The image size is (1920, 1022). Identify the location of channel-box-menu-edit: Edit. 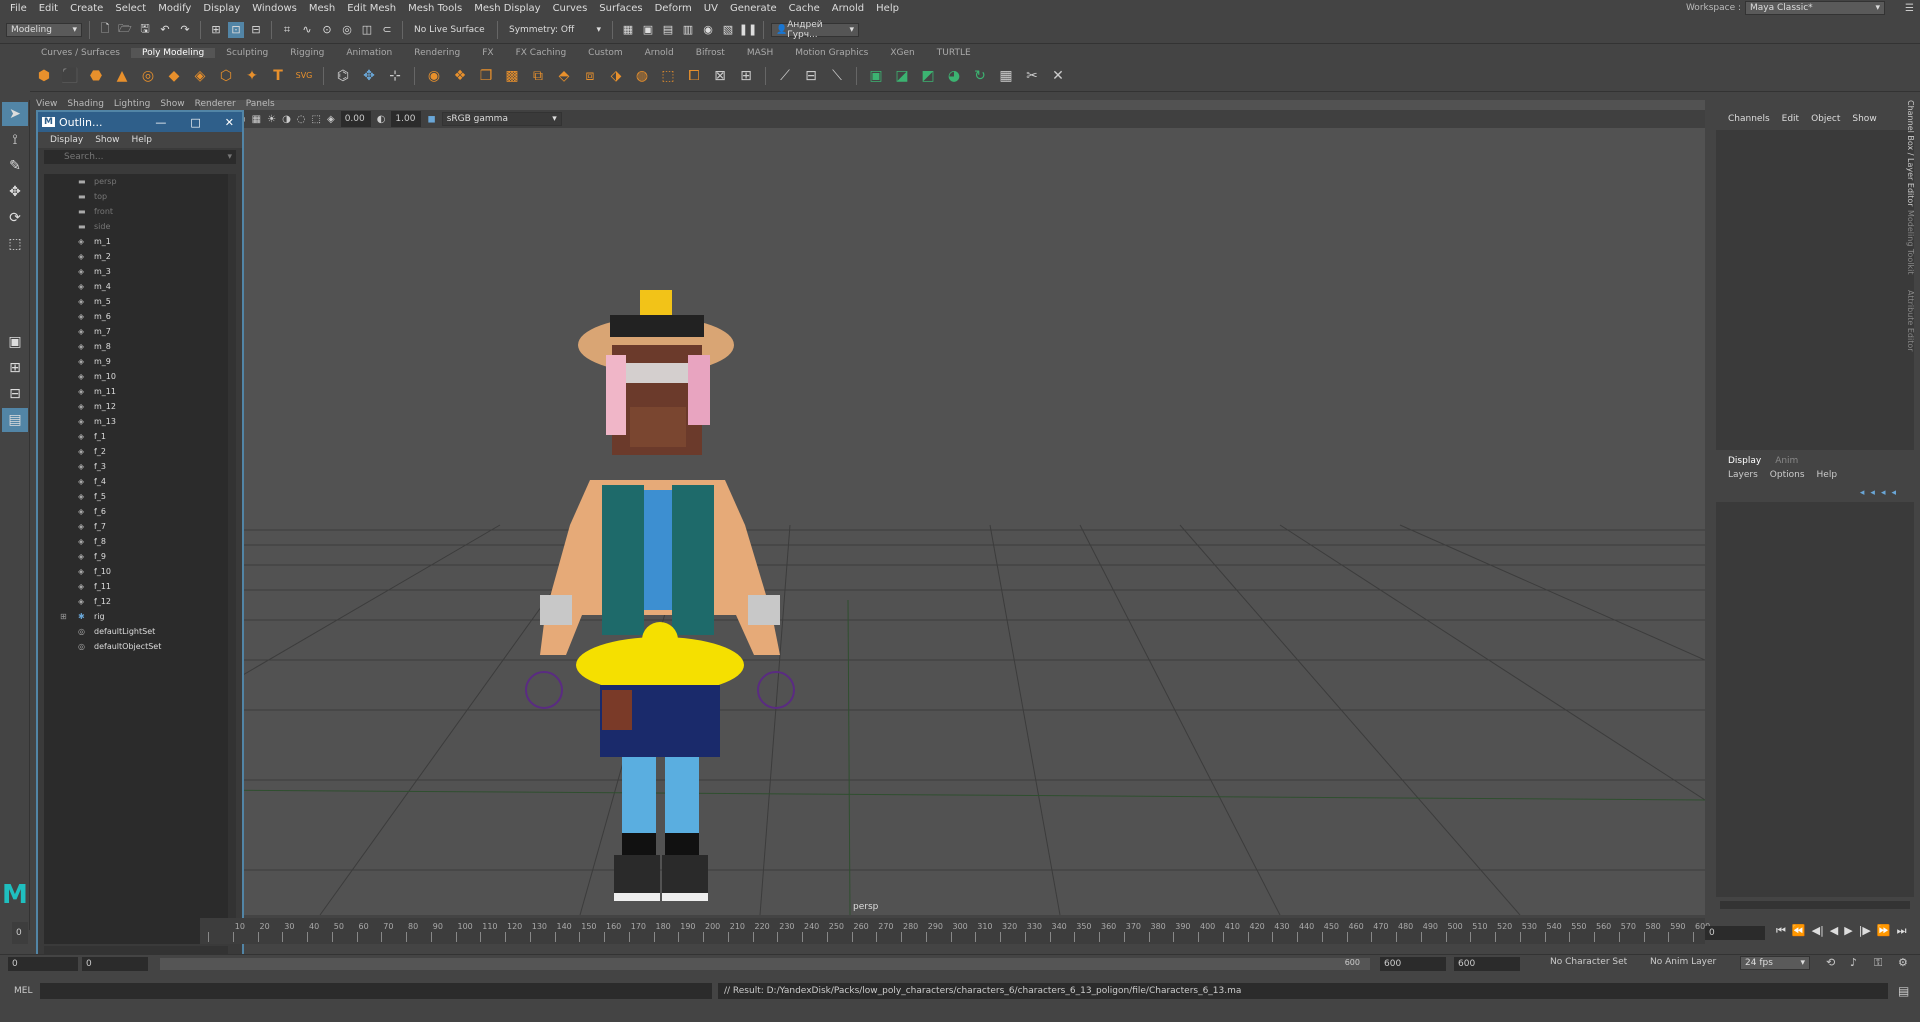
(1790, 121).